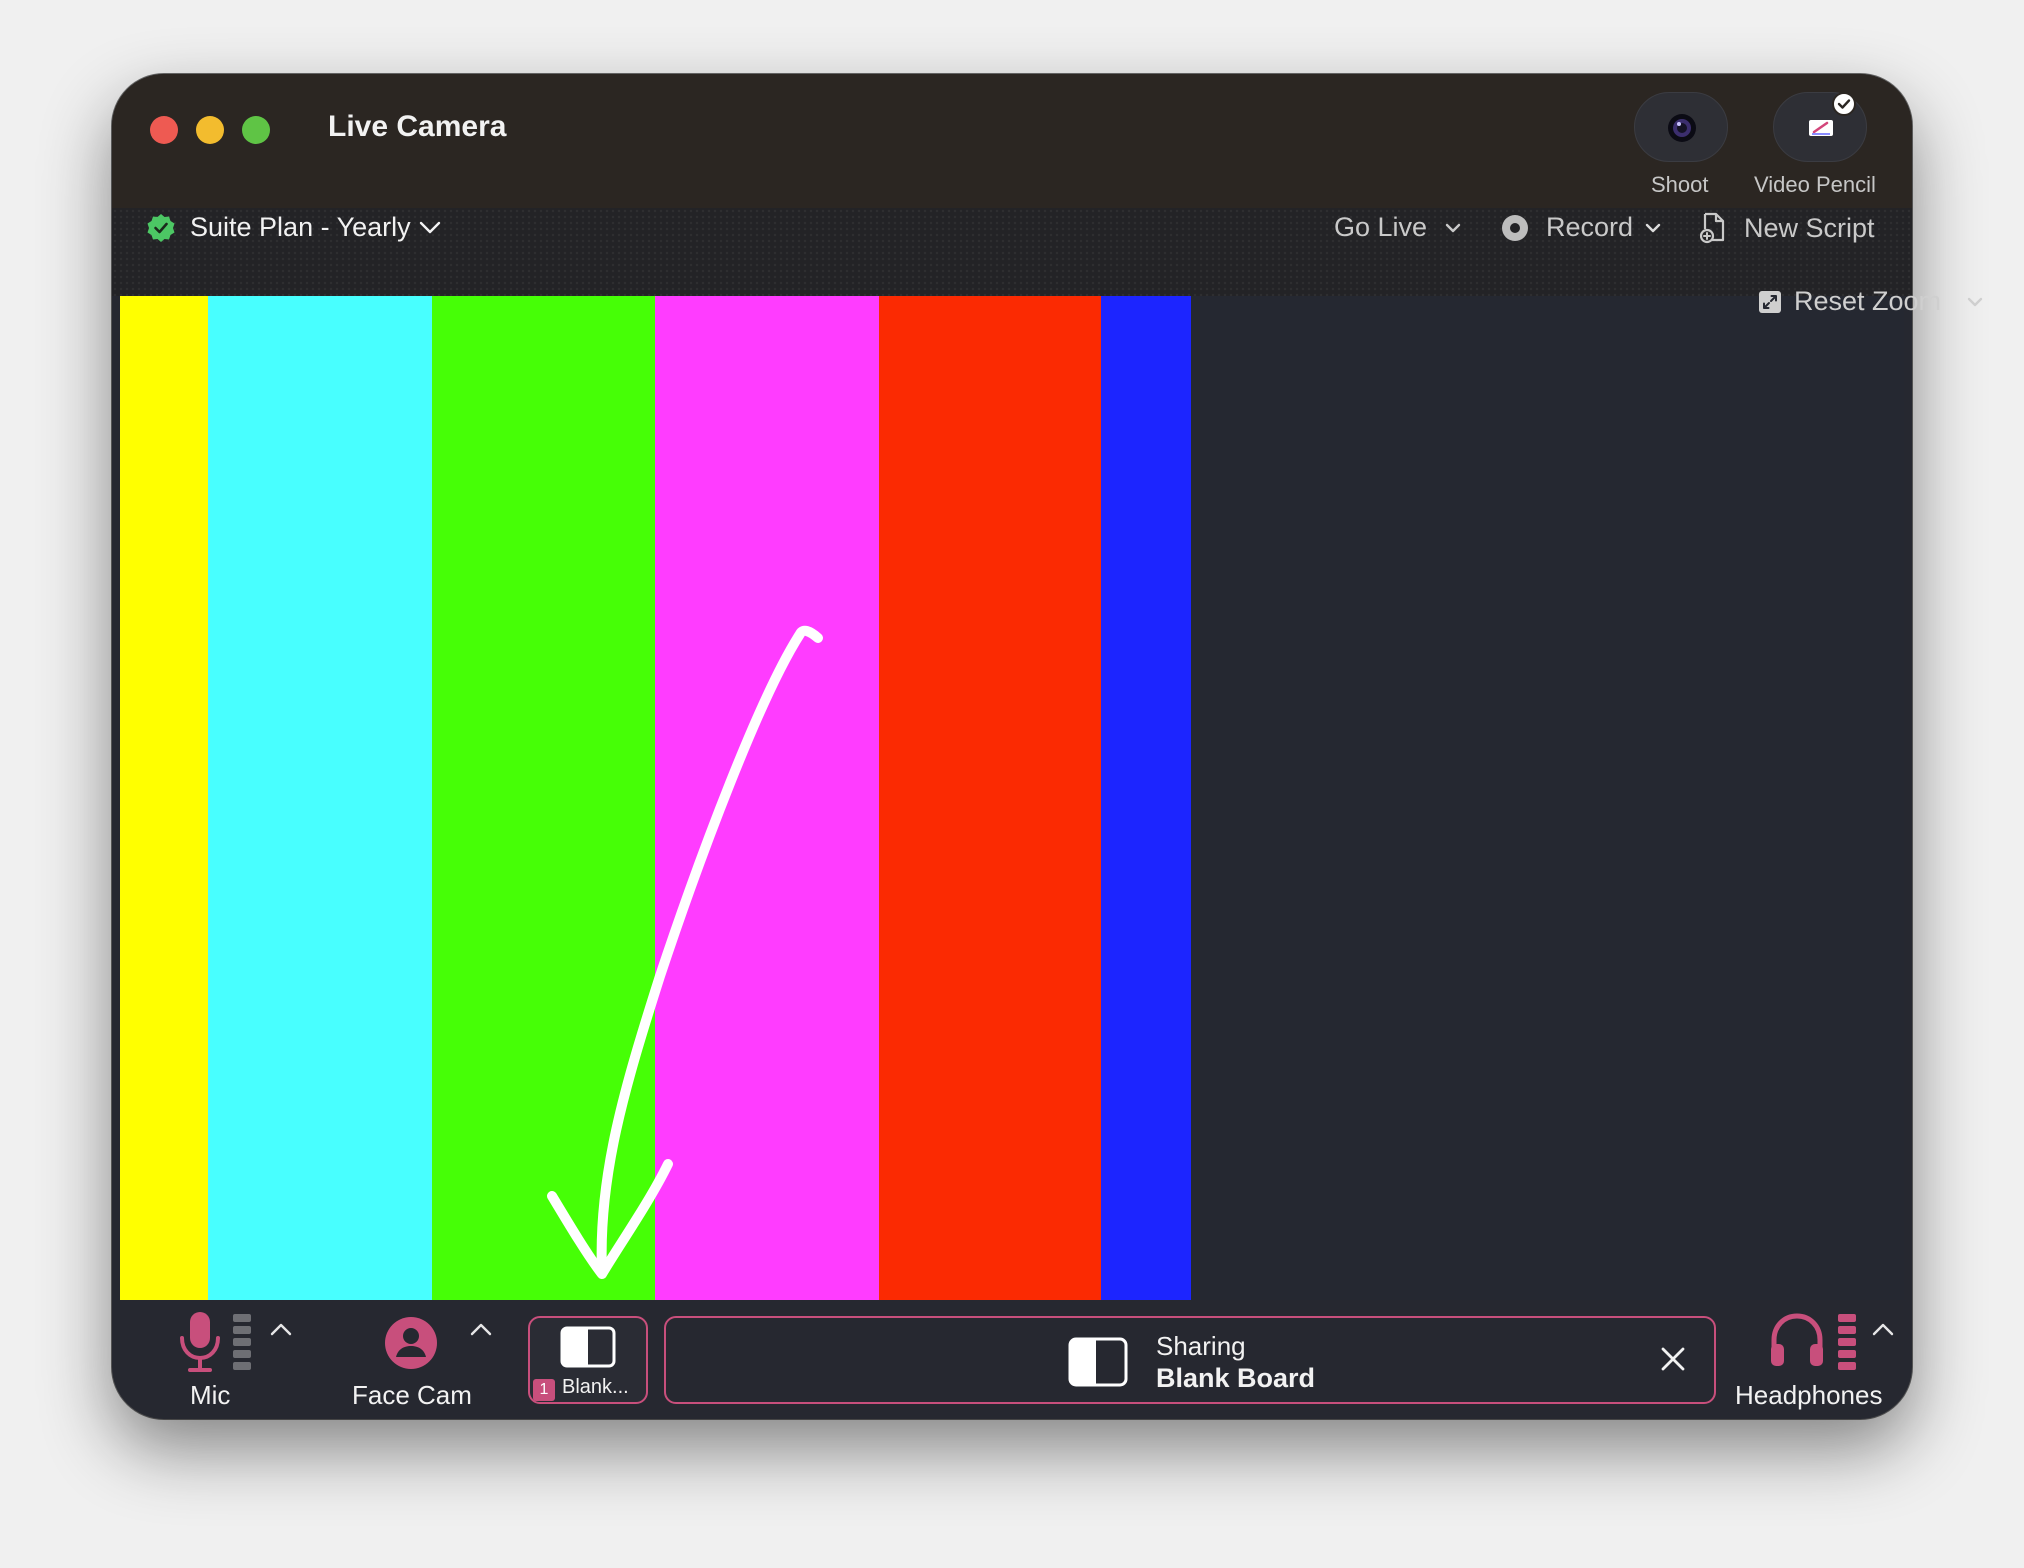 This screenshot has height=1568, width=2024. I want to click on active-check-badge, so click(1844, 104).